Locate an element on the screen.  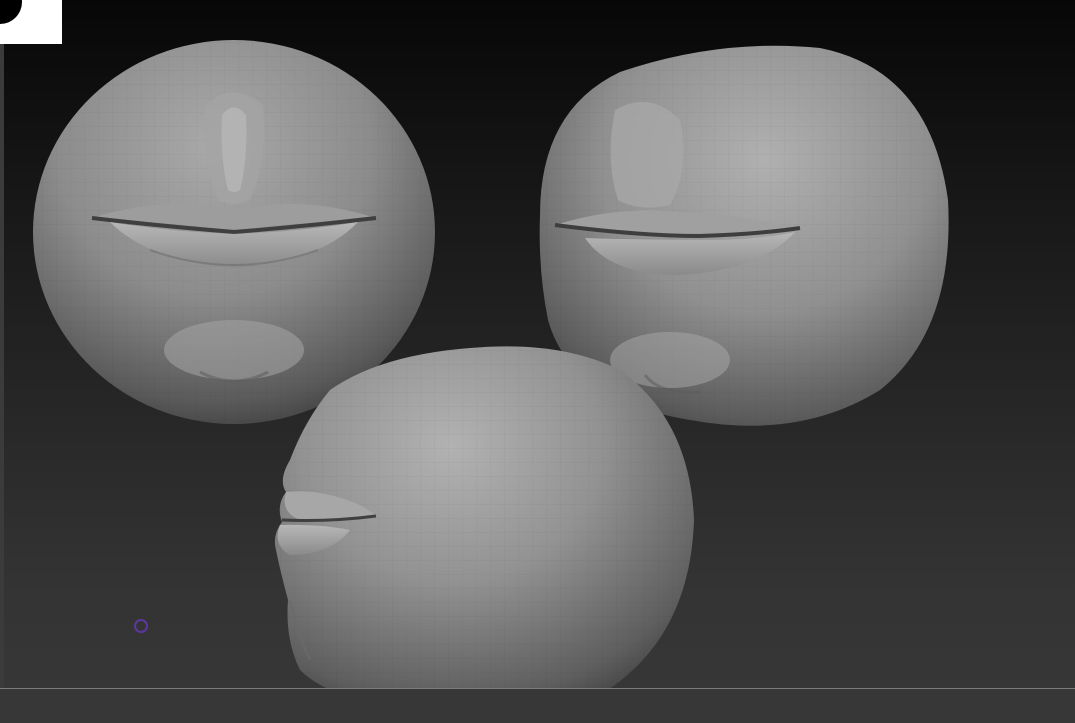
brush-cursor-icon is located at coordinates (141, 626).